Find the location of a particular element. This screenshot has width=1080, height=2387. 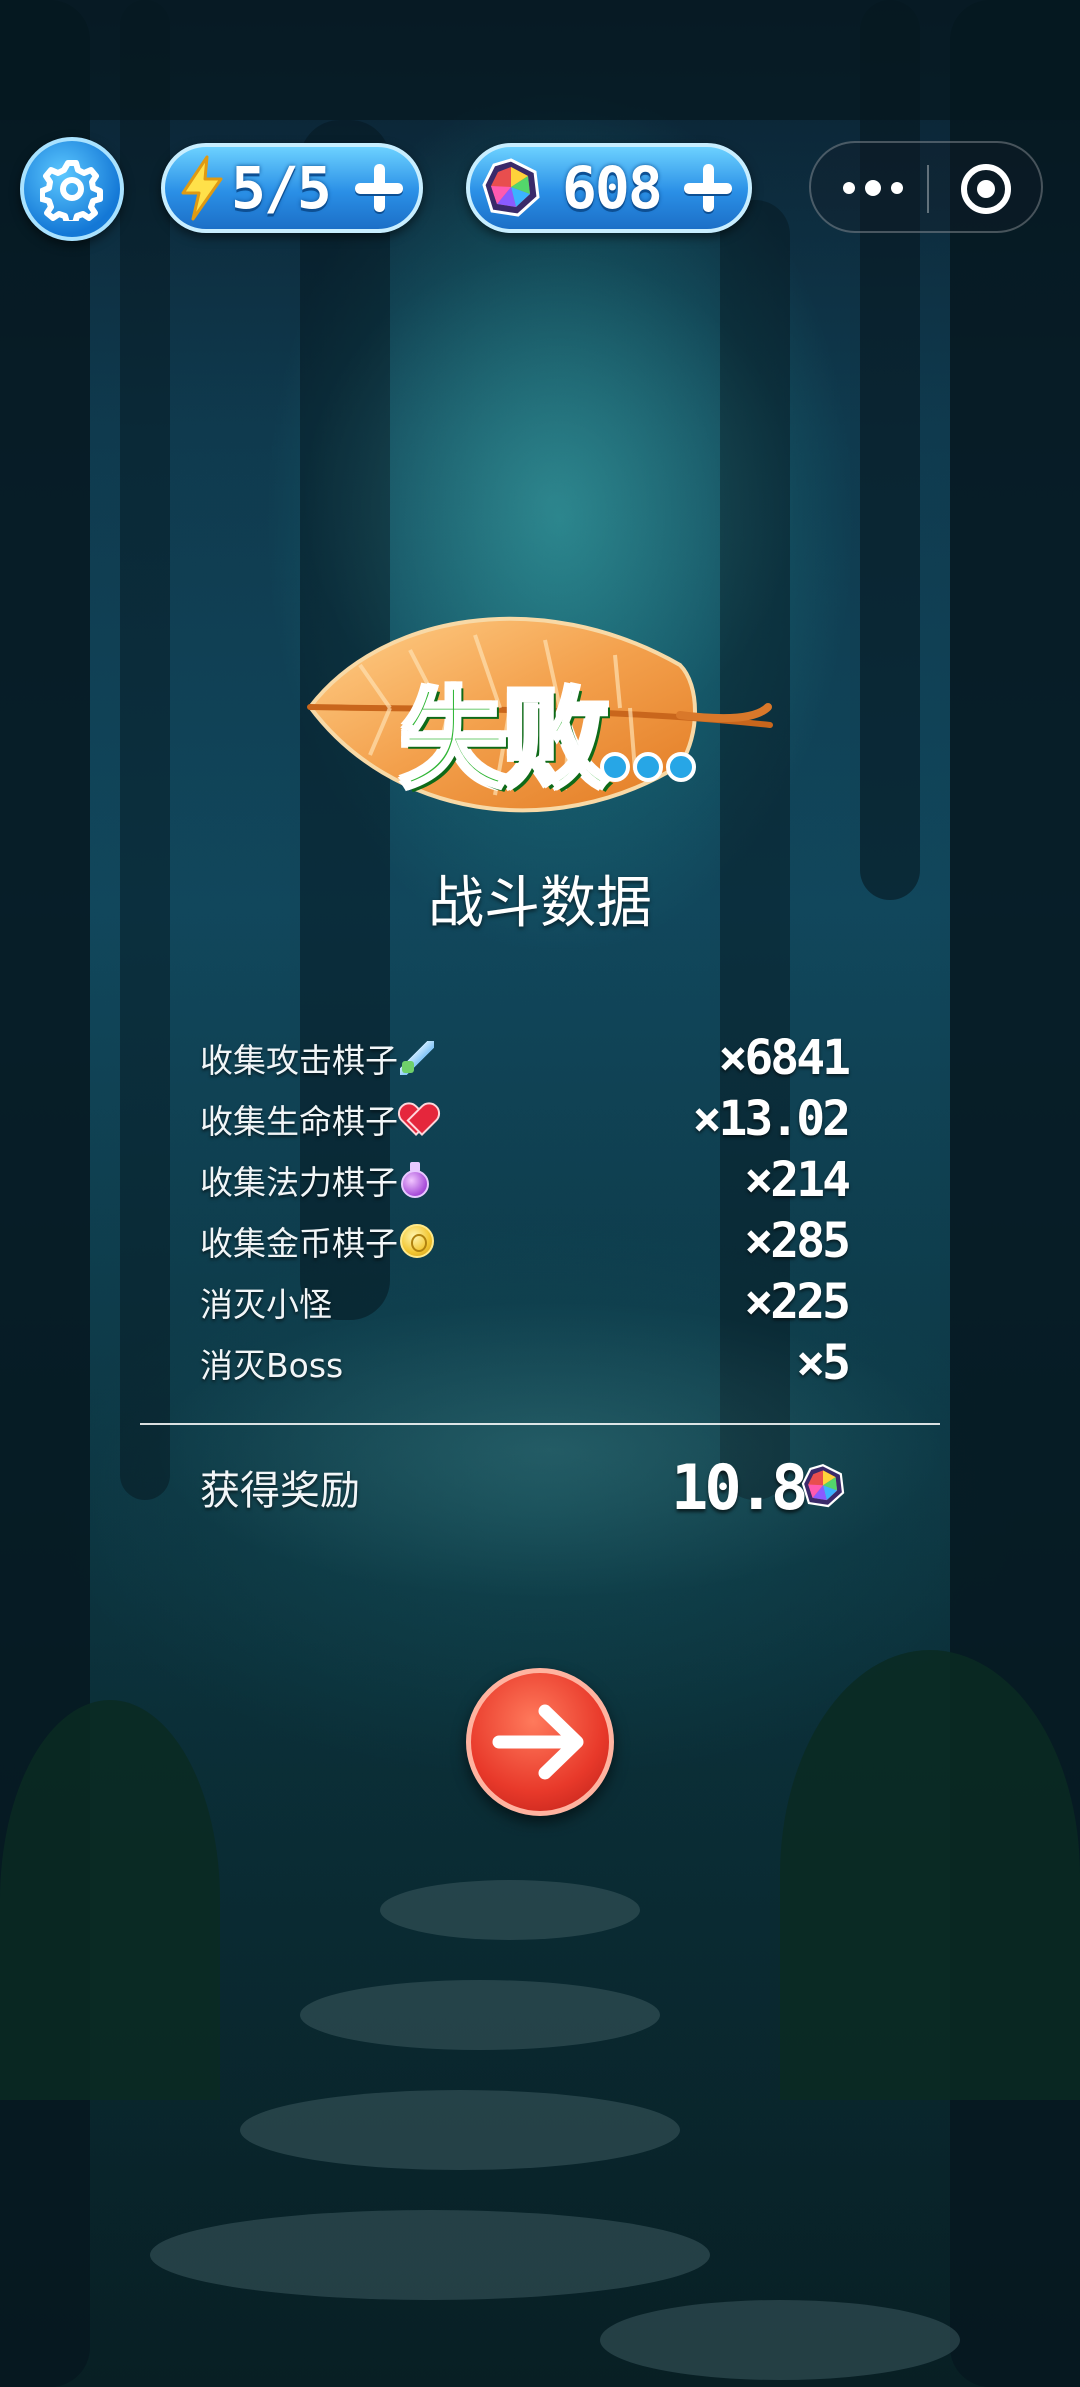

stat-label: 收集攻击棋子 is located at coordinates (299, 1060).